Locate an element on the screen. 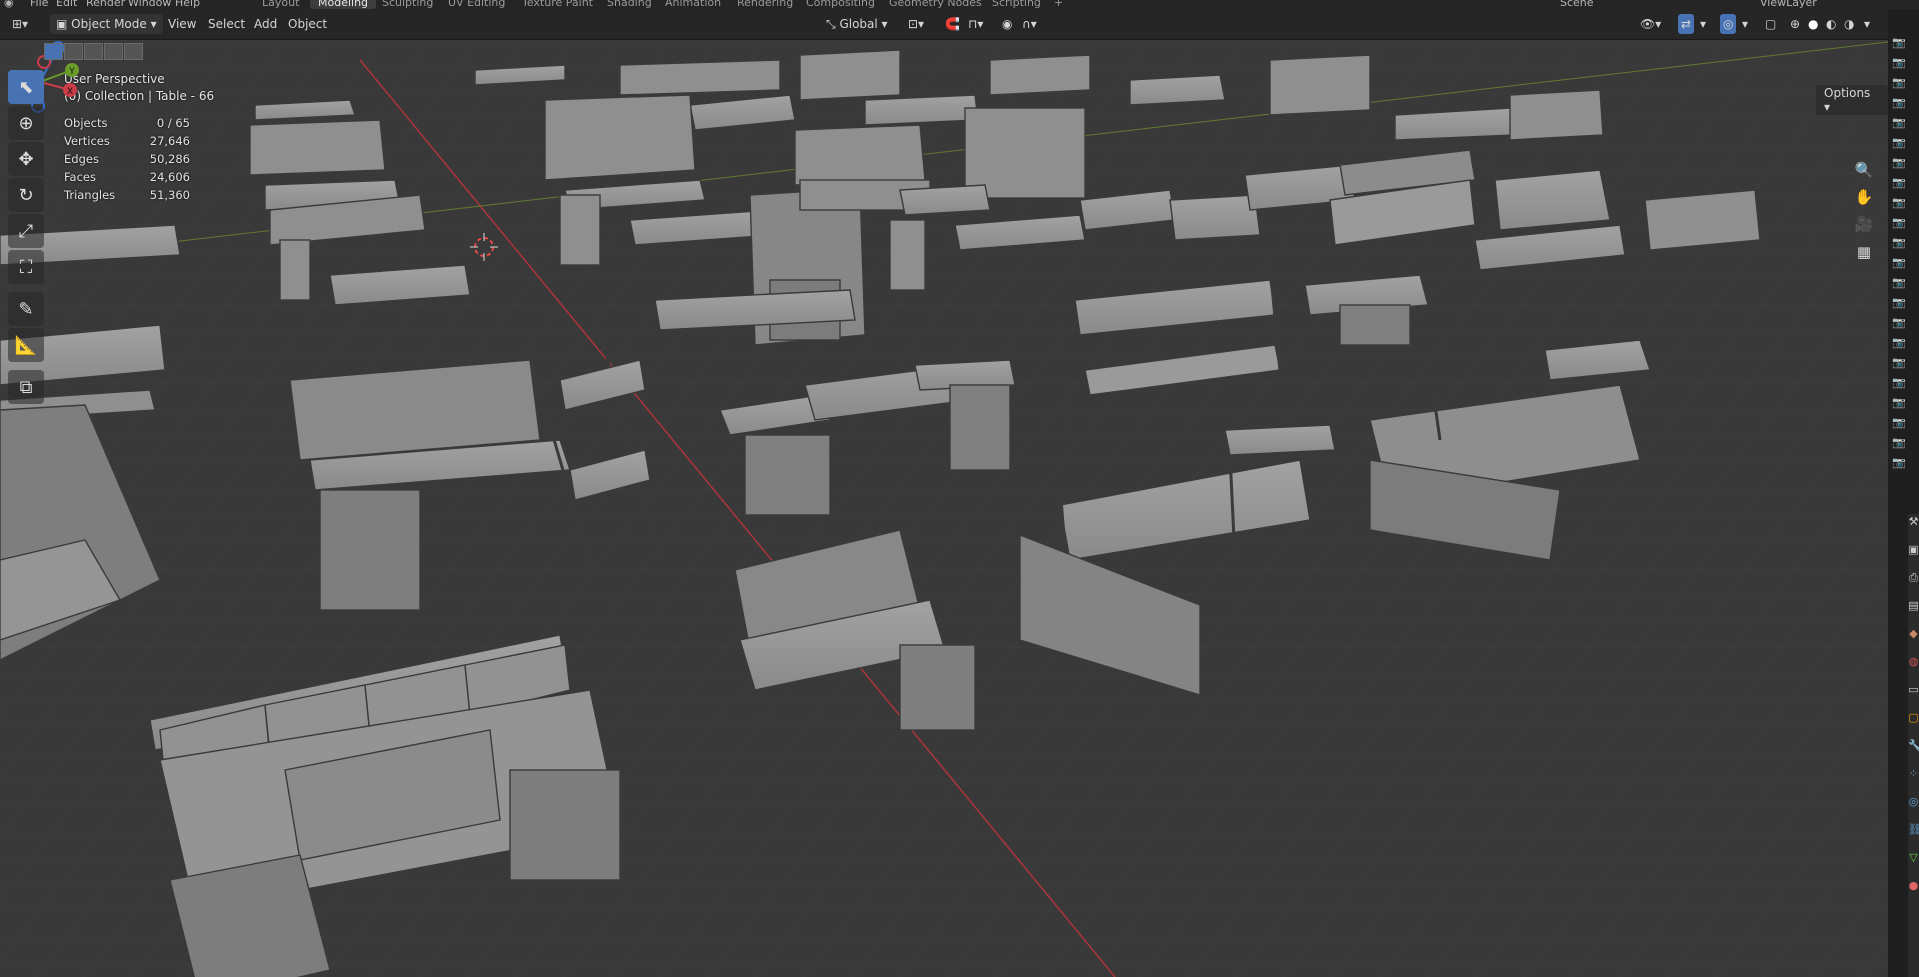 This screenshot has width=1919, height=977. overlays-toggle-icon: ◎ is located at coordinates (1728, 24).